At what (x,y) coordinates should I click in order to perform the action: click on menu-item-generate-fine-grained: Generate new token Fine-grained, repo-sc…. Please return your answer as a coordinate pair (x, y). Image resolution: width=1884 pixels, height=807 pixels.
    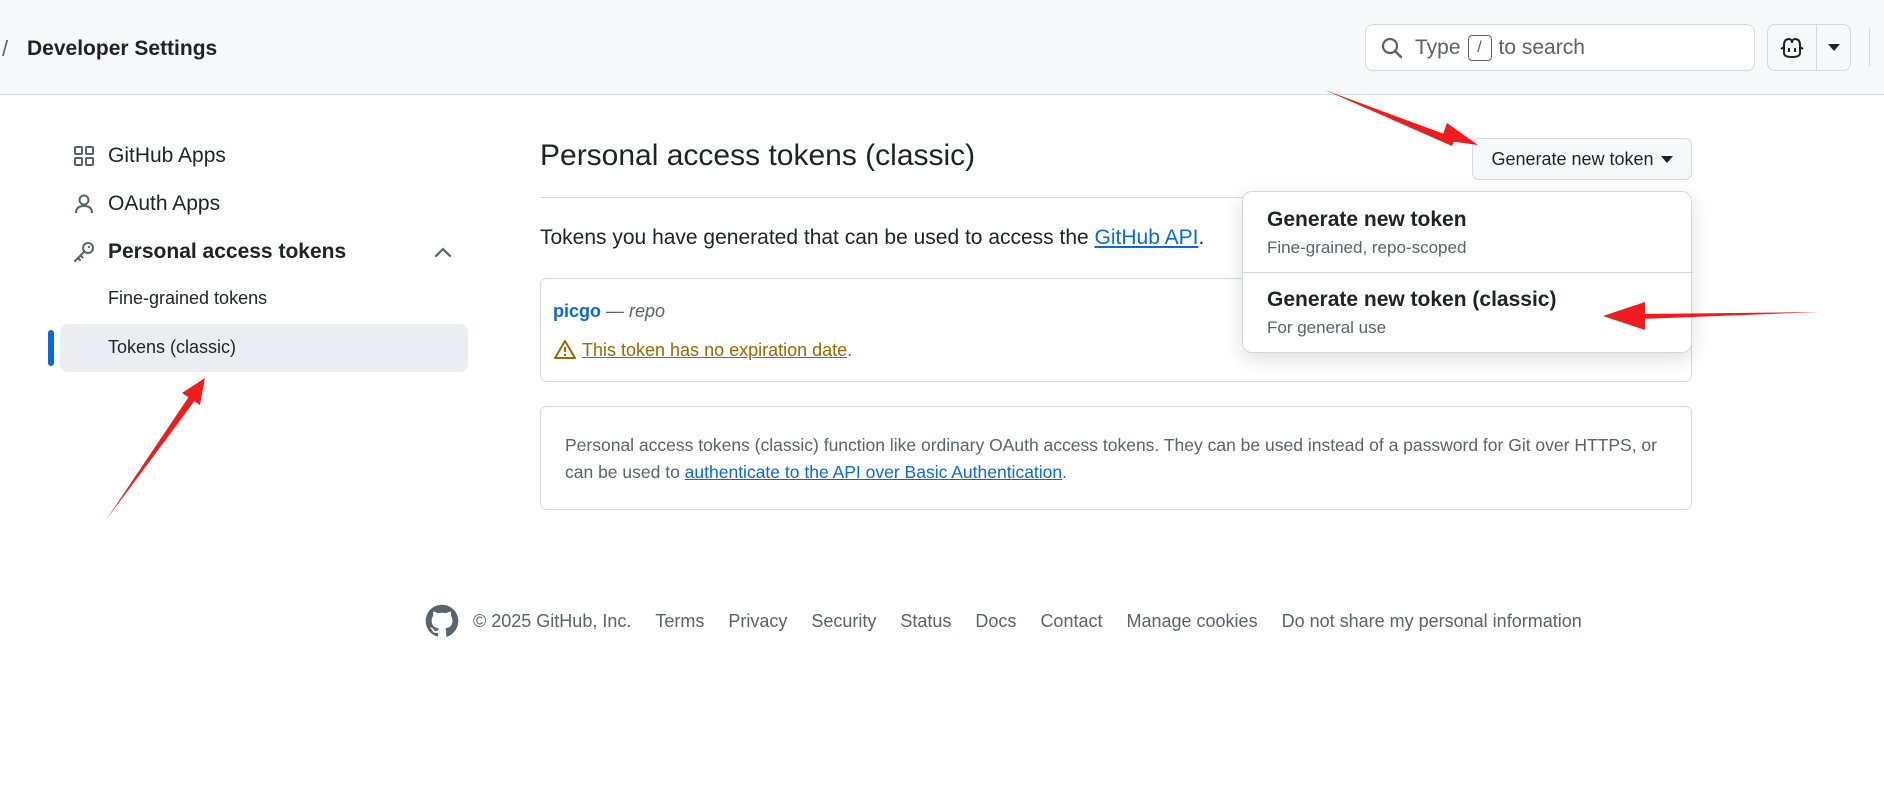
    Looking at the image, I should click on (1367, 233).